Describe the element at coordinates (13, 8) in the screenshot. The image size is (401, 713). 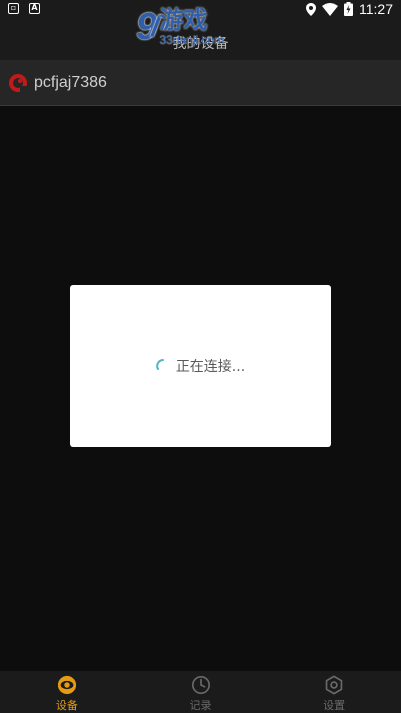
I see `notification-icon: ▫` at that location.